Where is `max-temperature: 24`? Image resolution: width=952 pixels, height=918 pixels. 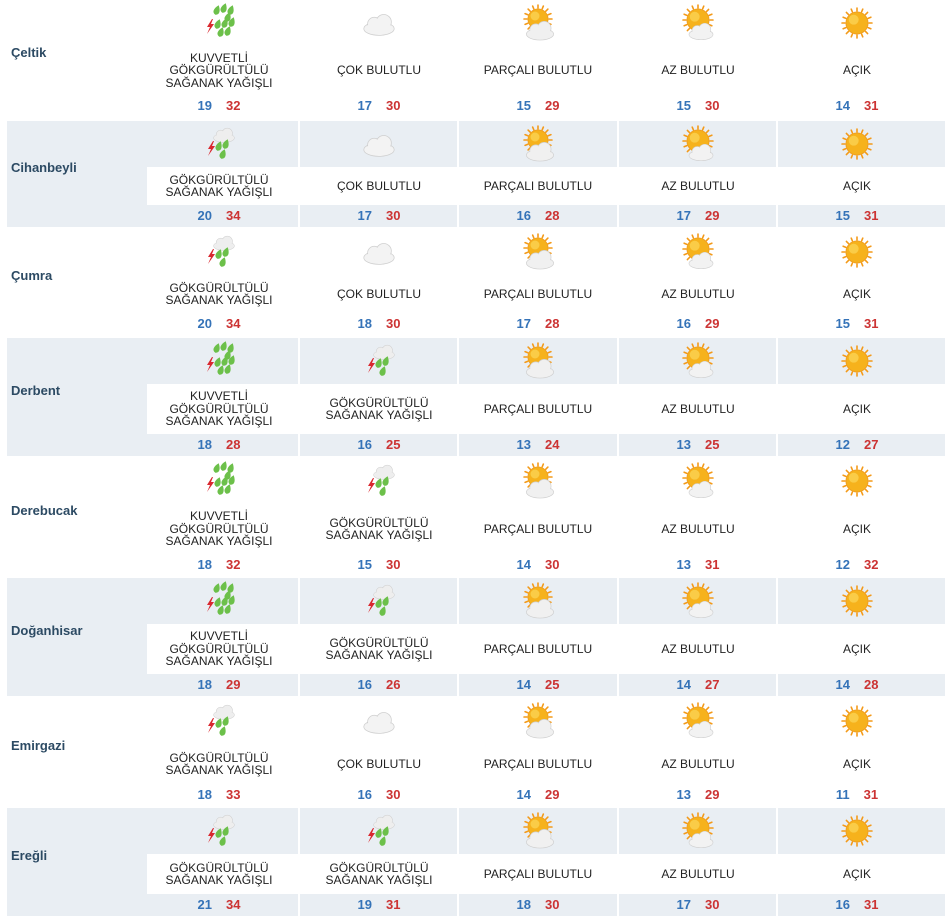 max-temperature: 24 is located at coordinates (552, 444).